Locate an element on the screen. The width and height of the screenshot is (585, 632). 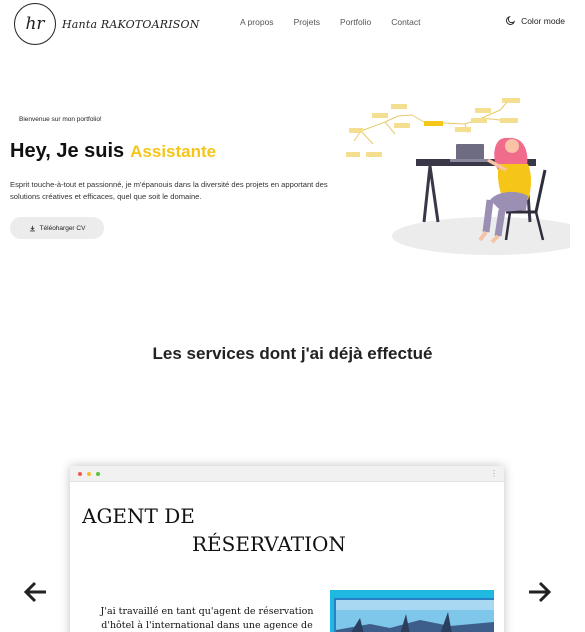
logo-name: Hanta RAKOTOARISON is located at coordinates (131, 24).